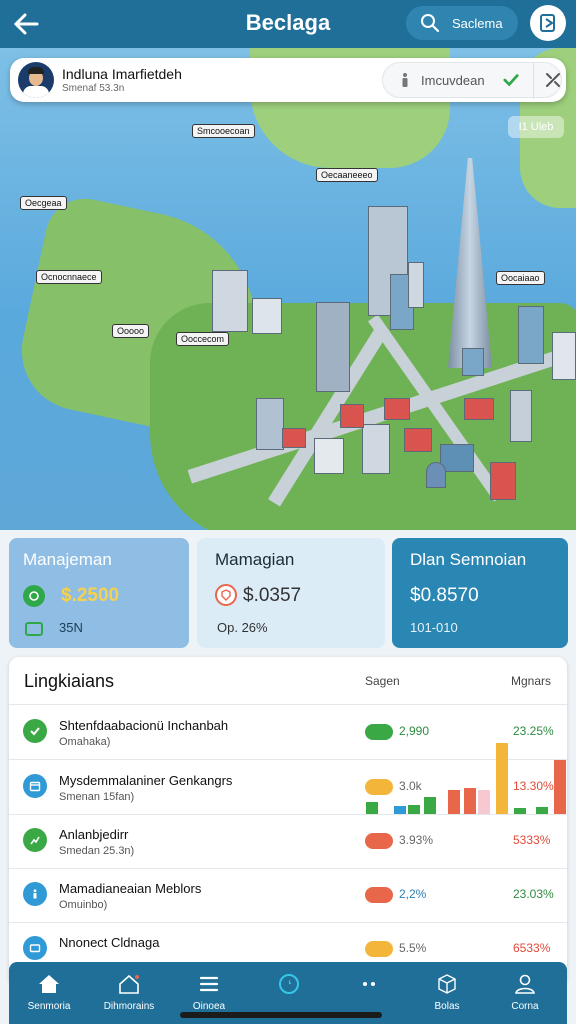 This screenshot has width=576, height=1024. What do you see at coordinates (533, 81) in the screenshot?
I see `divider` at bounding box center [533, 81].